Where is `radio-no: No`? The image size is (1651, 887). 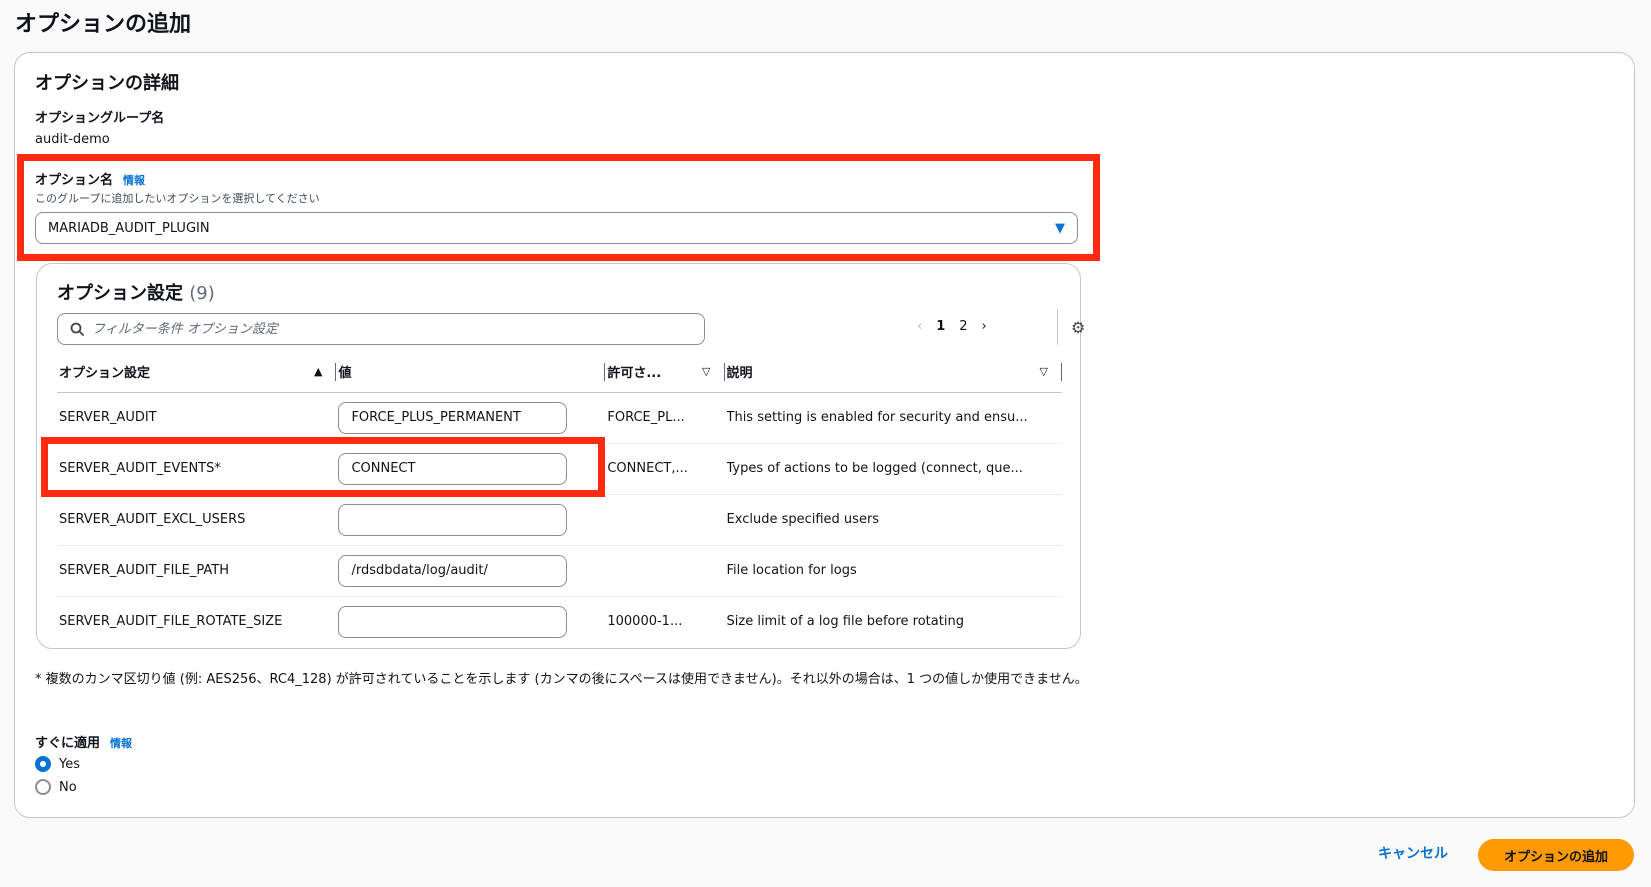
radio-no: No is located at coordinates (56, 787).